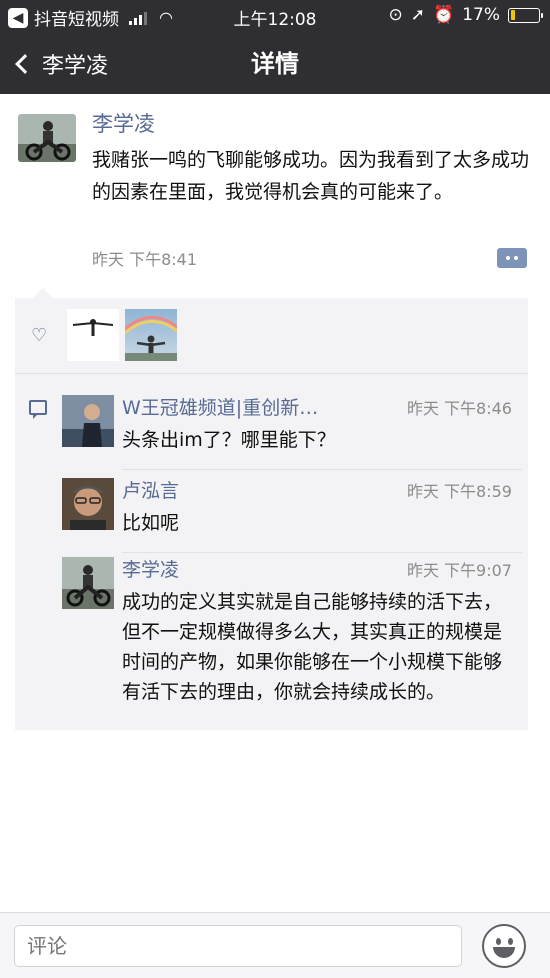 The image size is (550, 978). I want to click on status-right: ⊙ ➚ ⏰ 17%, so click(465, 15).